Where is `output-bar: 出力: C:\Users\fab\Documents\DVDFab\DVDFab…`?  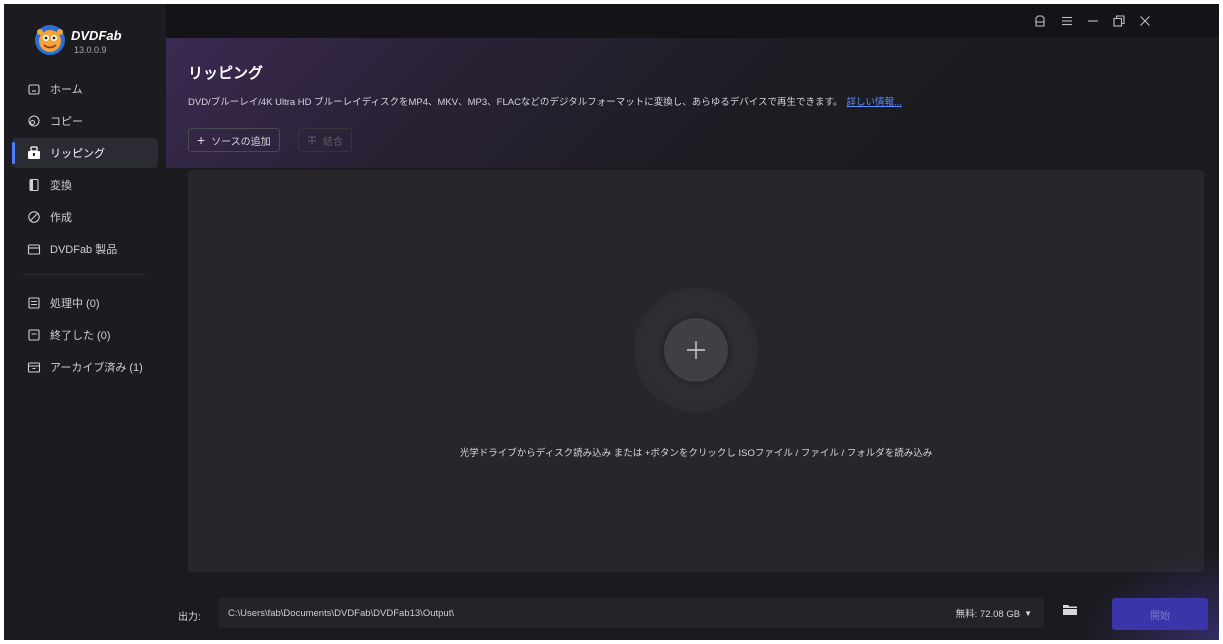 output-bar: 出力: C:\Users\fab\Documents\DVDFab\DVDFab… is located at coordinates (692, 595).